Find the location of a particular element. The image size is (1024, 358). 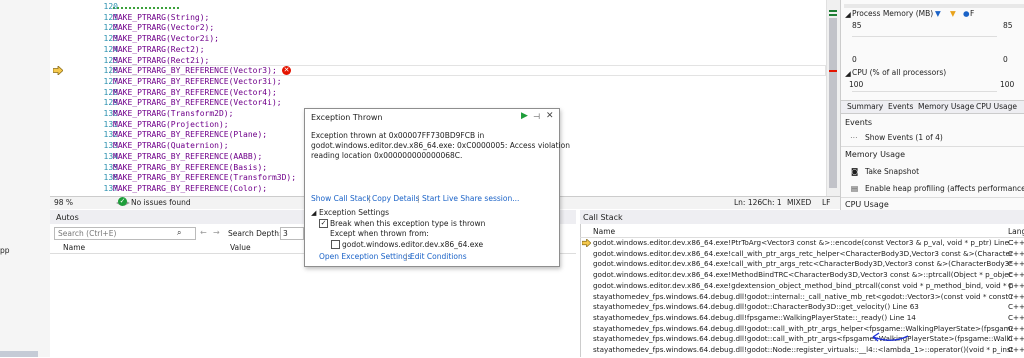

tab-events: Events is located at coordinates (900, 106).